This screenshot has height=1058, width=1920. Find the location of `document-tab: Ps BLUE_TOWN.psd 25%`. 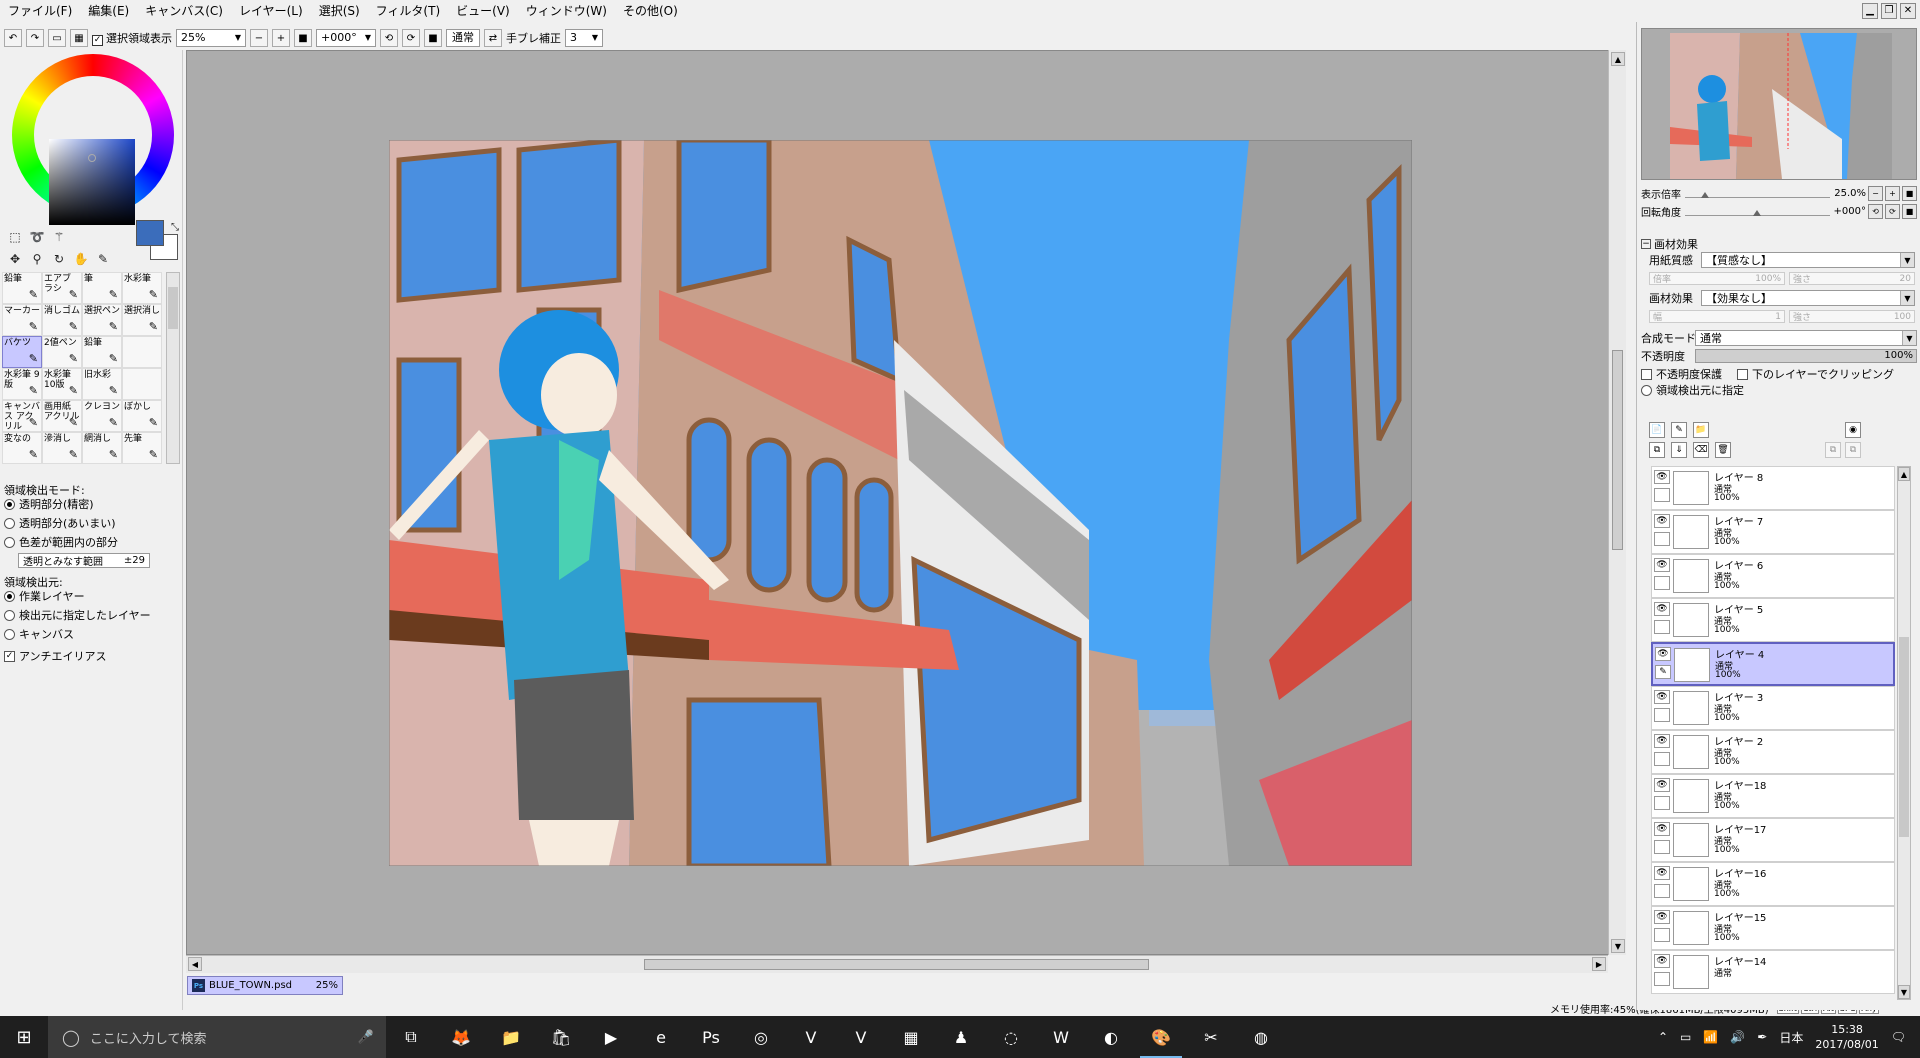

document-tab: Ps BLUE_TOWN.psd 25% is located at coordinates (265, 985).